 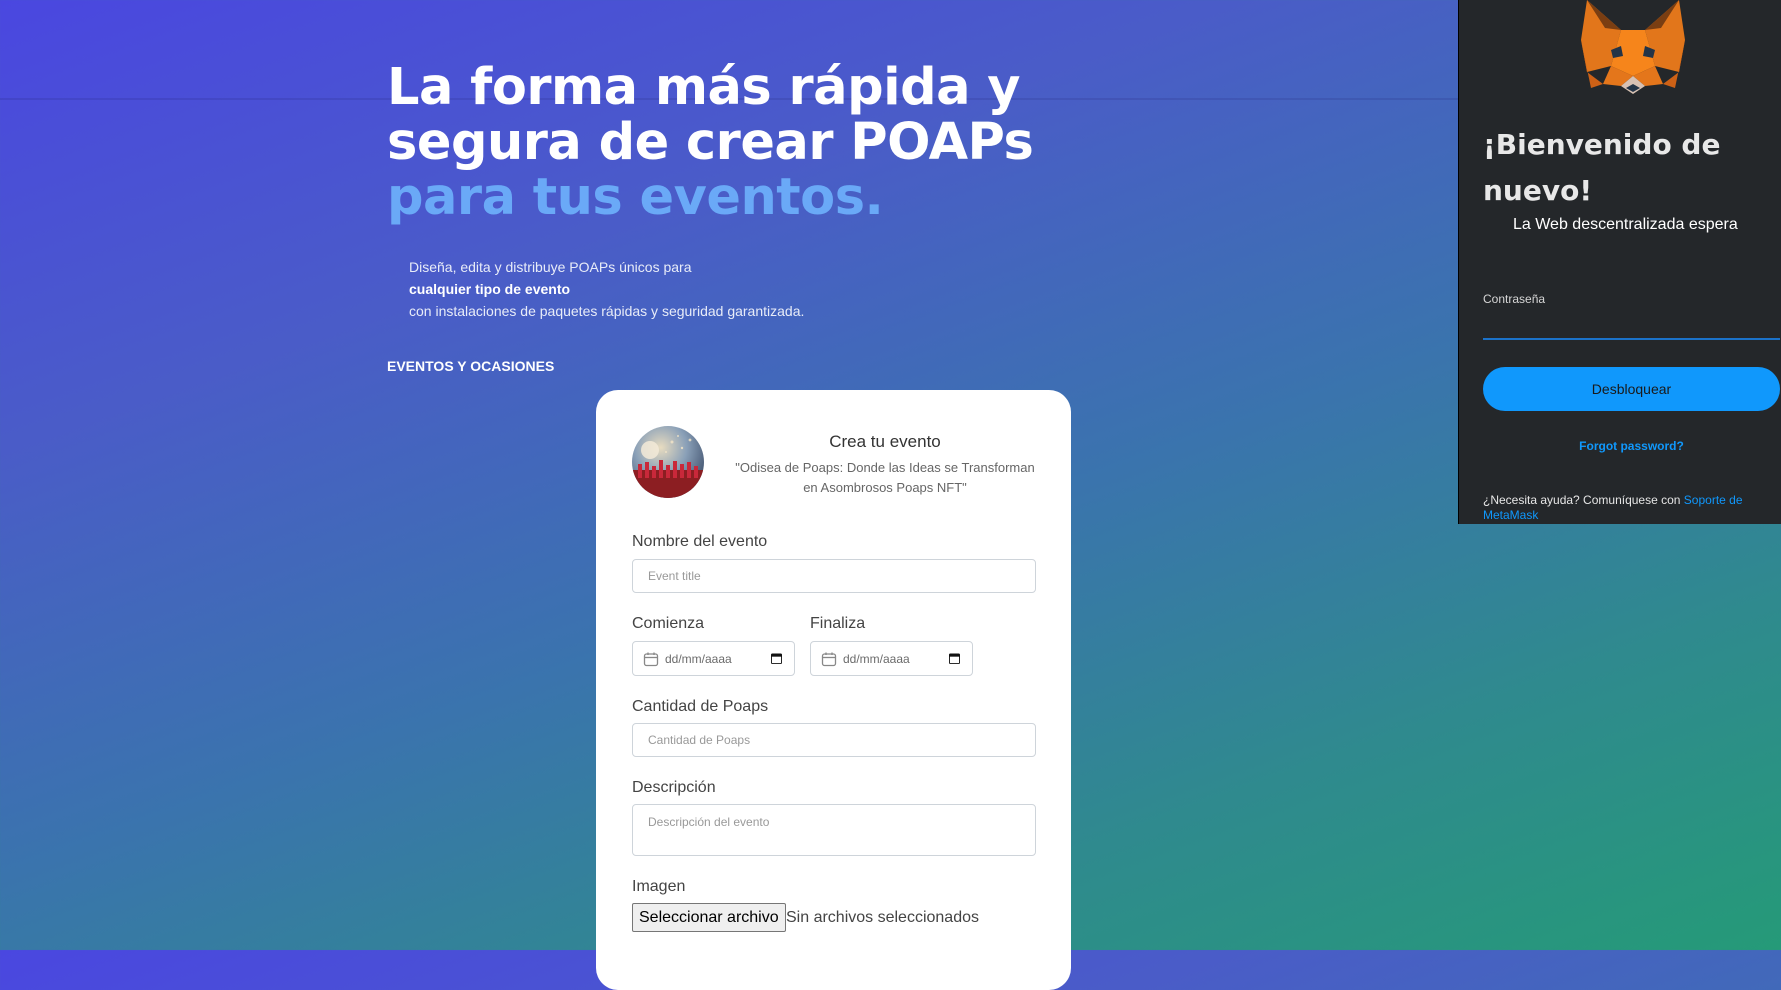 I want to click on end-date-input: dd/mm/aaaa, so click(x=891, y=658).